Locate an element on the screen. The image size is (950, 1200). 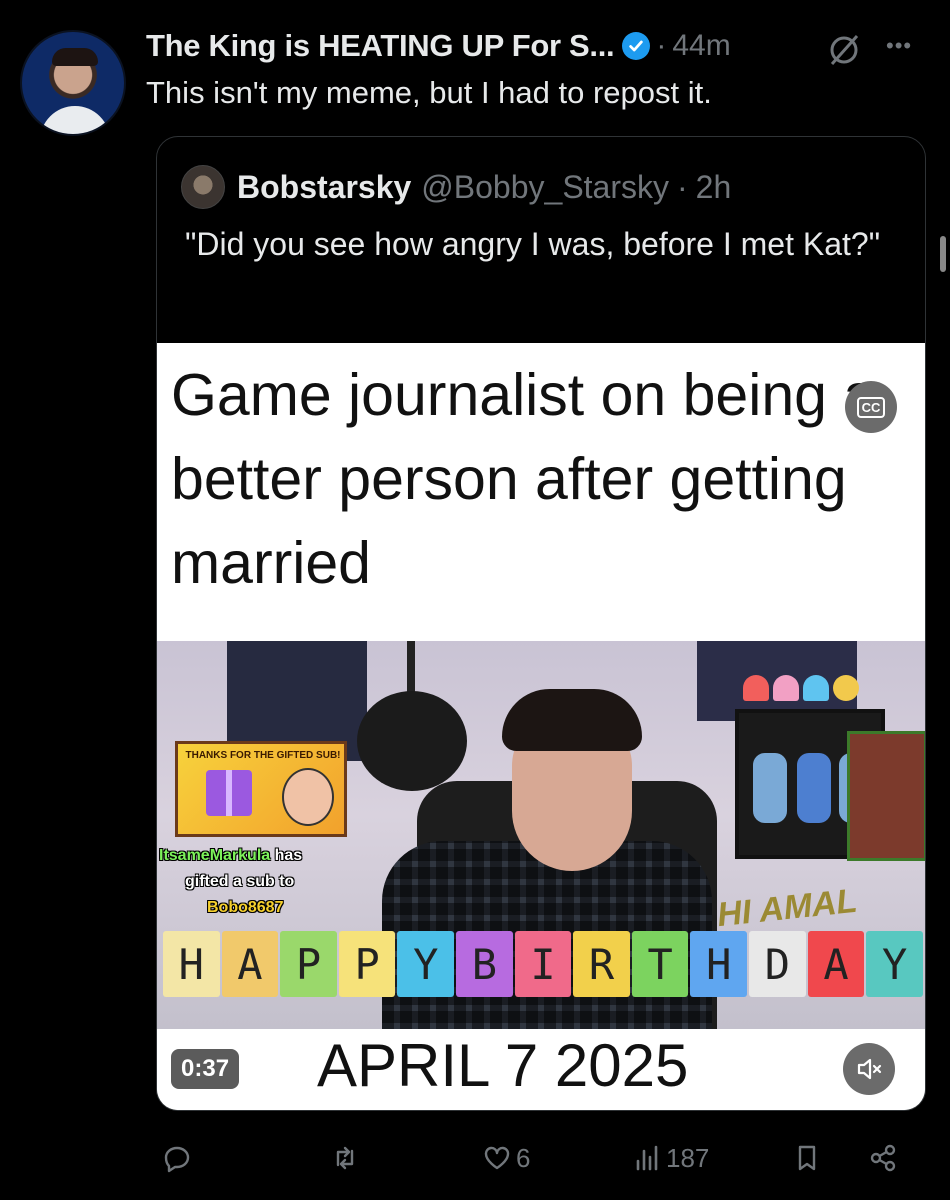
views-count: 187 is located at coordinates (688, 1157).